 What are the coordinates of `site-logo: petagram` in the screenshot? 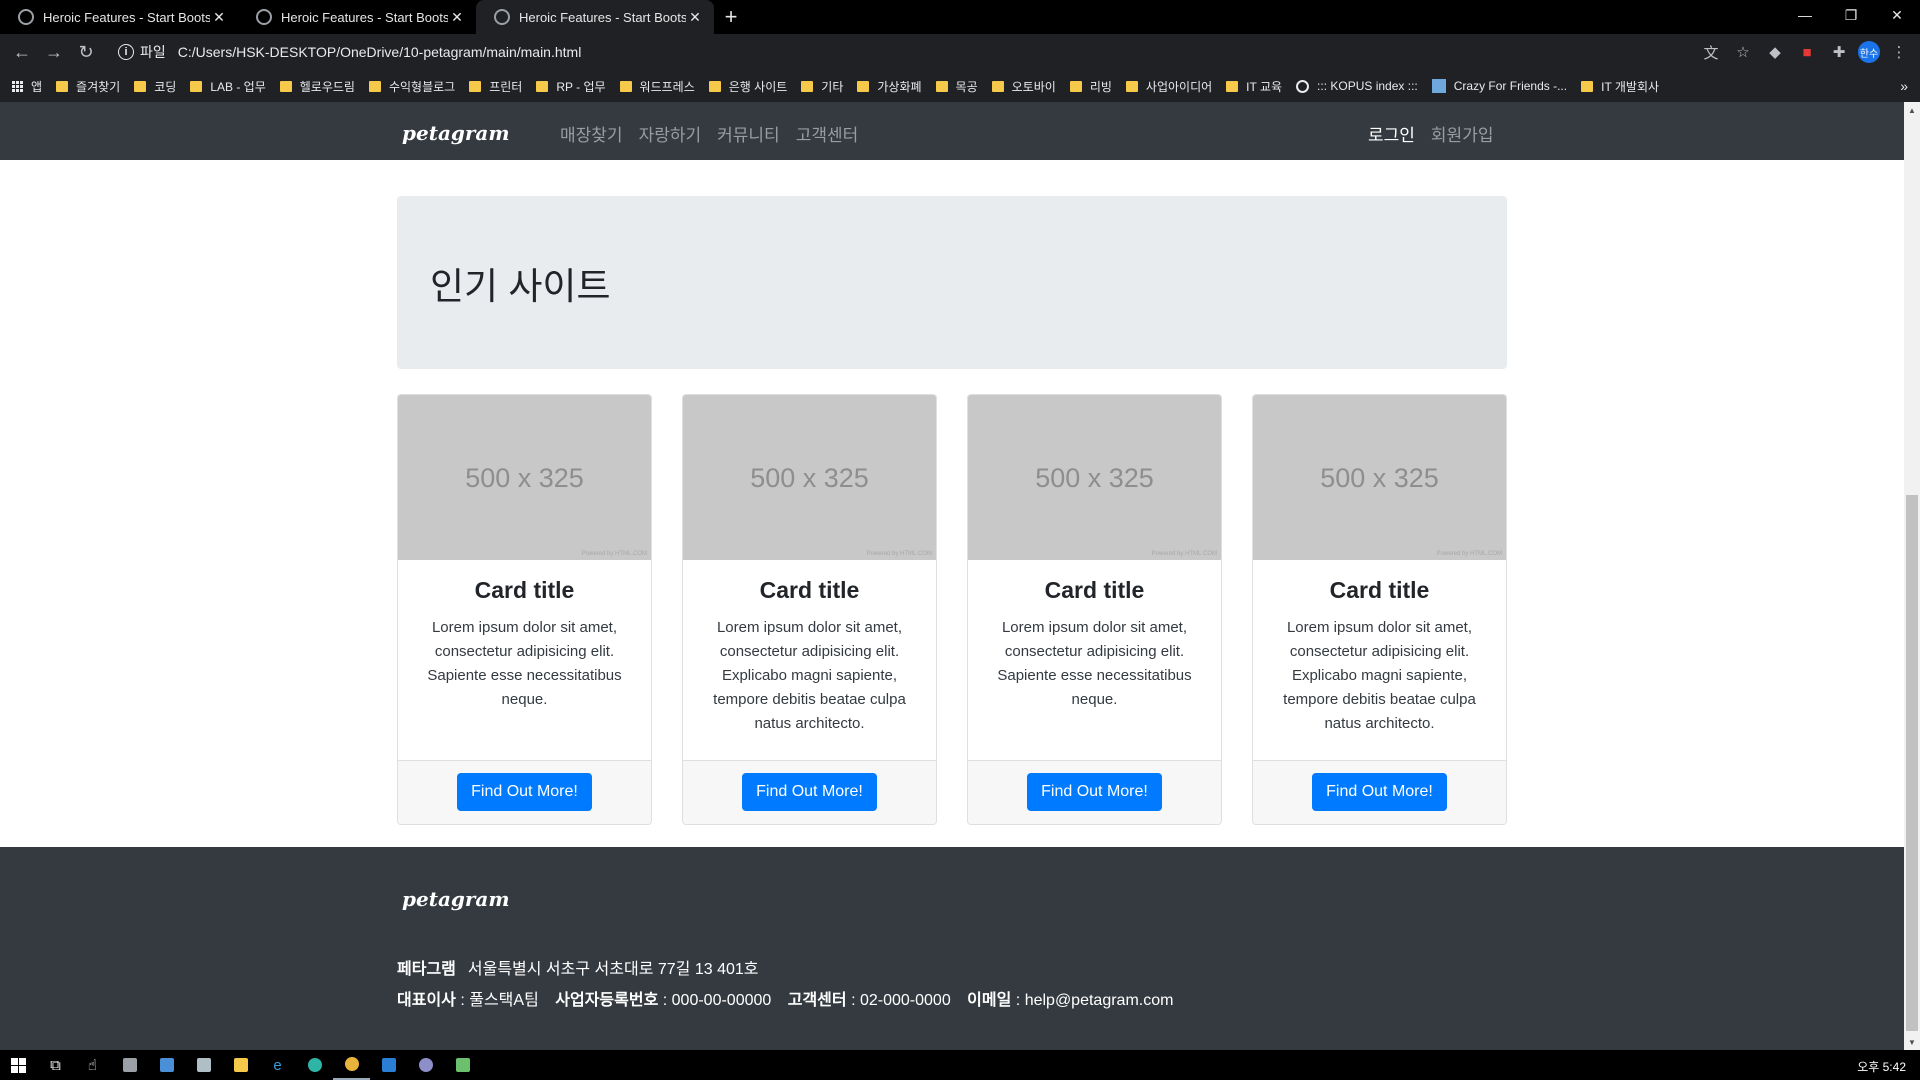 It's located at (456, 133).